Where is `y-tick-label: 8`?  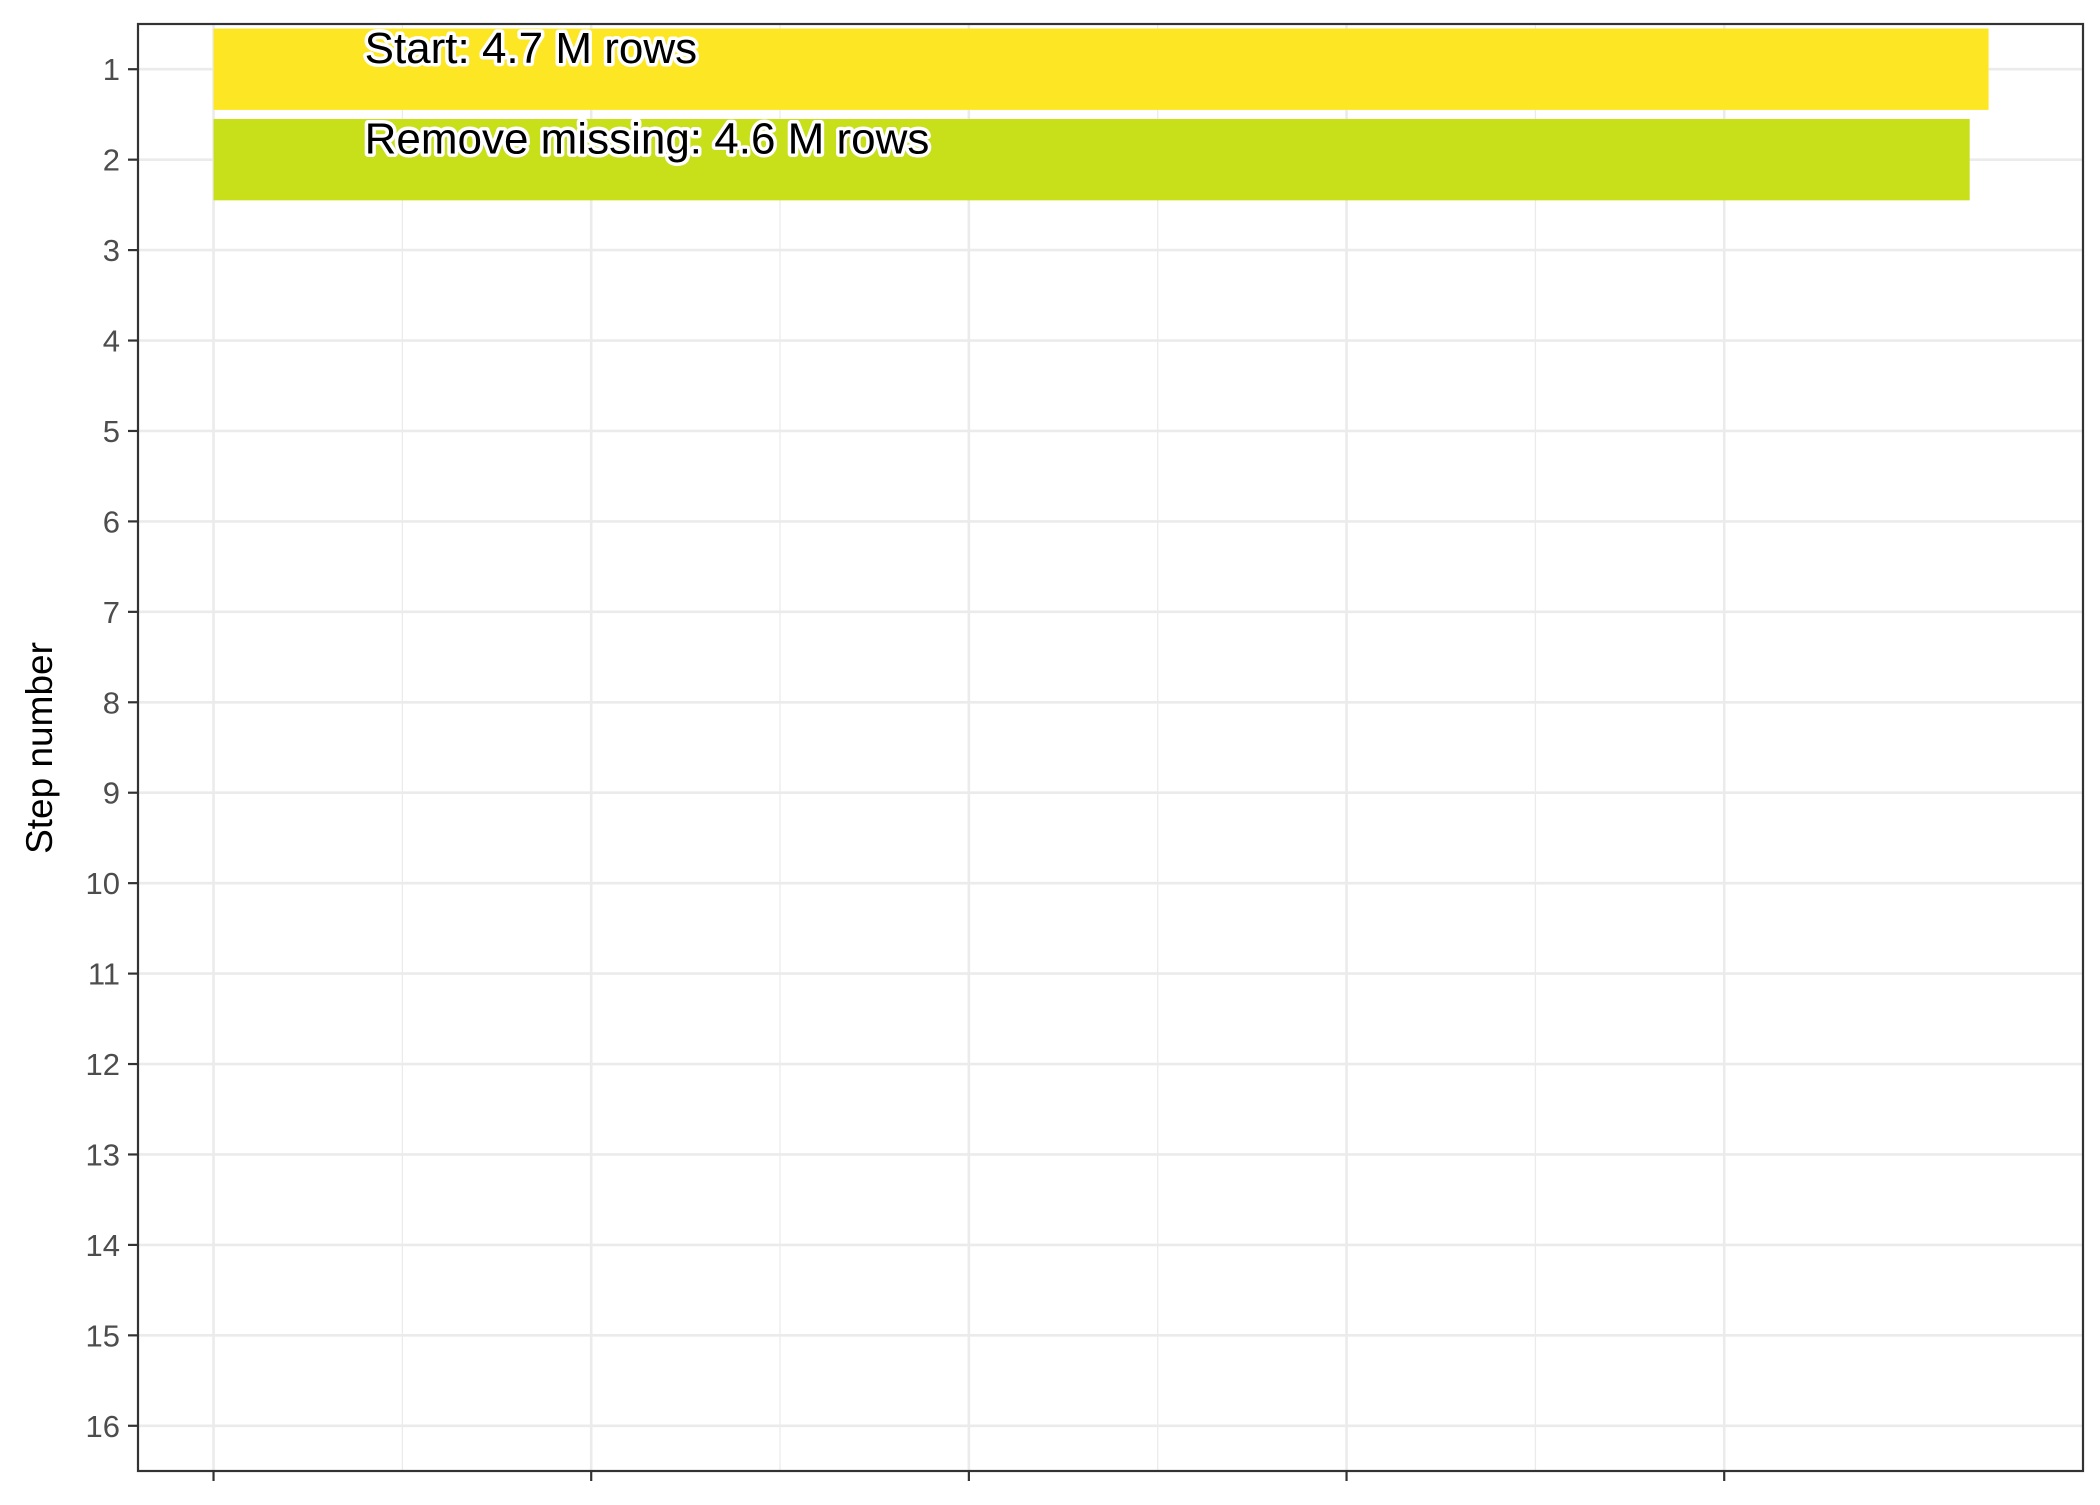 y-tick-label: 8 is located at coordinates (111, 702).